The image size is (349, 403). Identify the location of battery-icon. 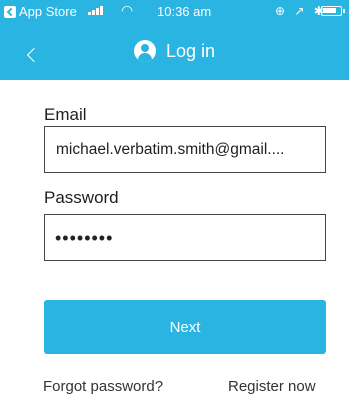
(333, 11).